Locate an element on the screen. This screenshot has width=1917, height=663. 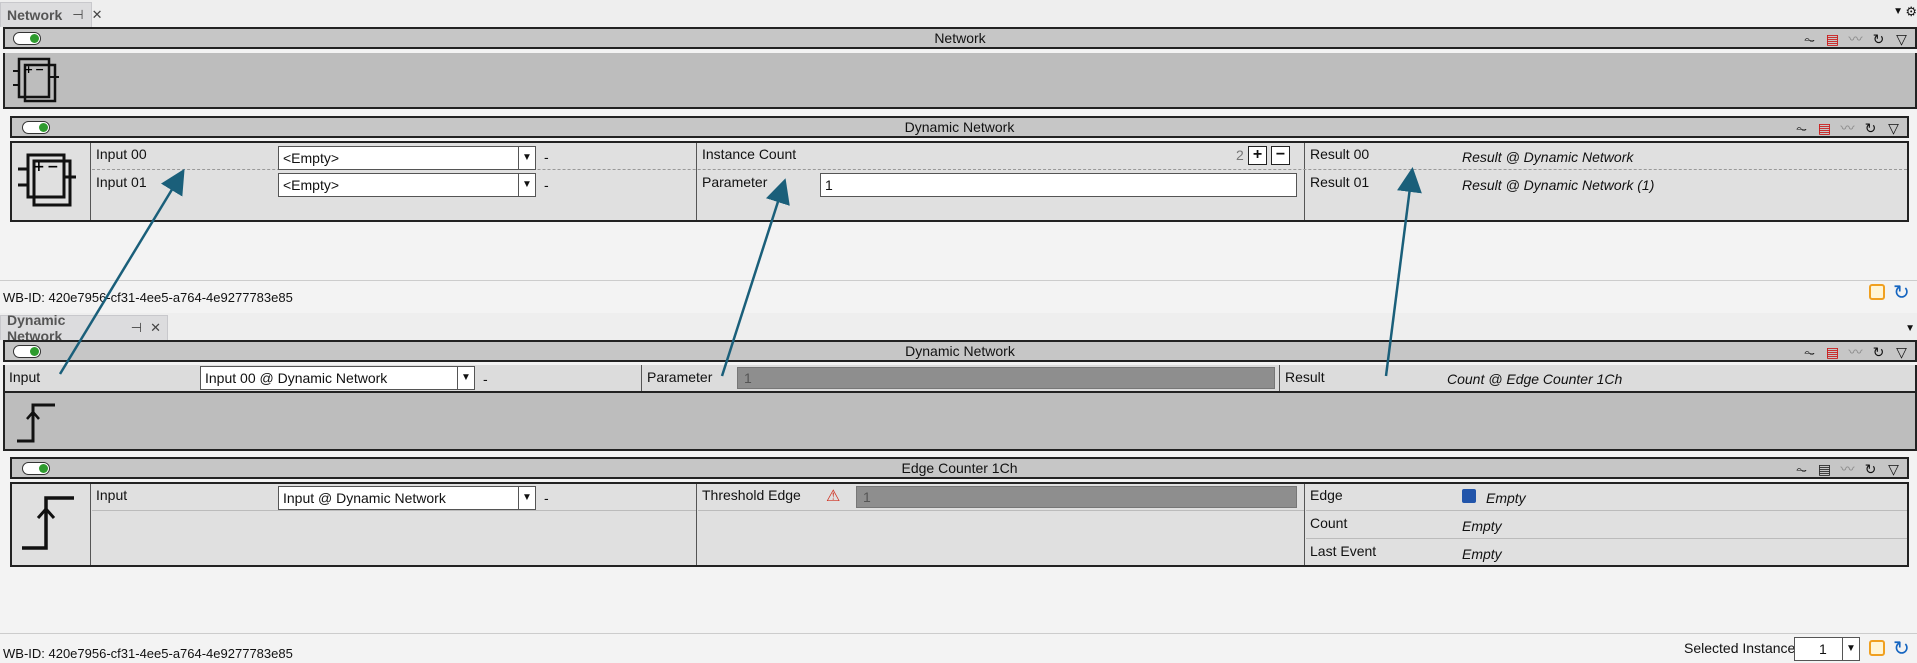
input-00-value: <Empty> is located at coordinates (311, 158).